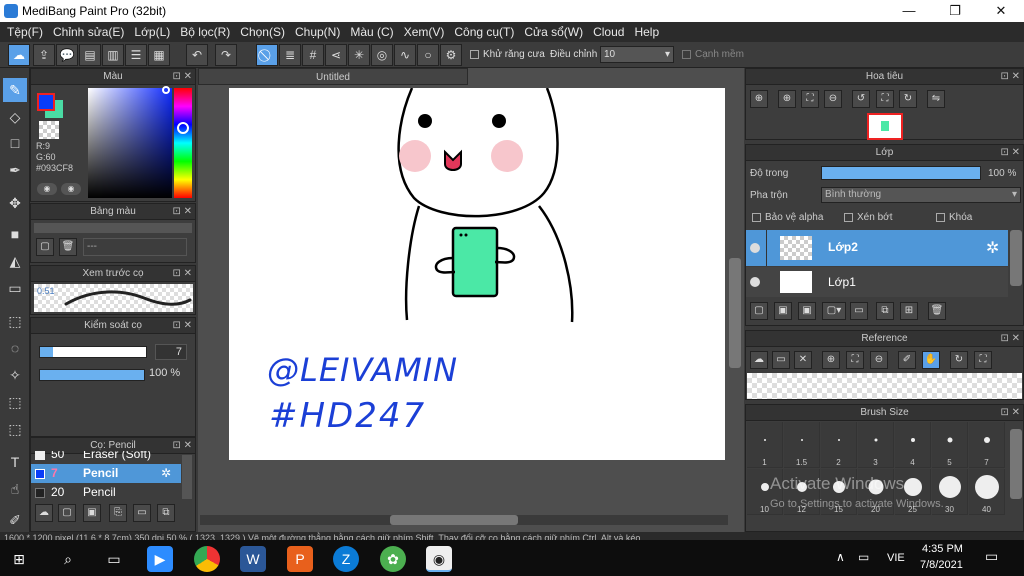 This screenshot has width=1024, height=576. I want to click on brush-size-slider, so click(93, 352).